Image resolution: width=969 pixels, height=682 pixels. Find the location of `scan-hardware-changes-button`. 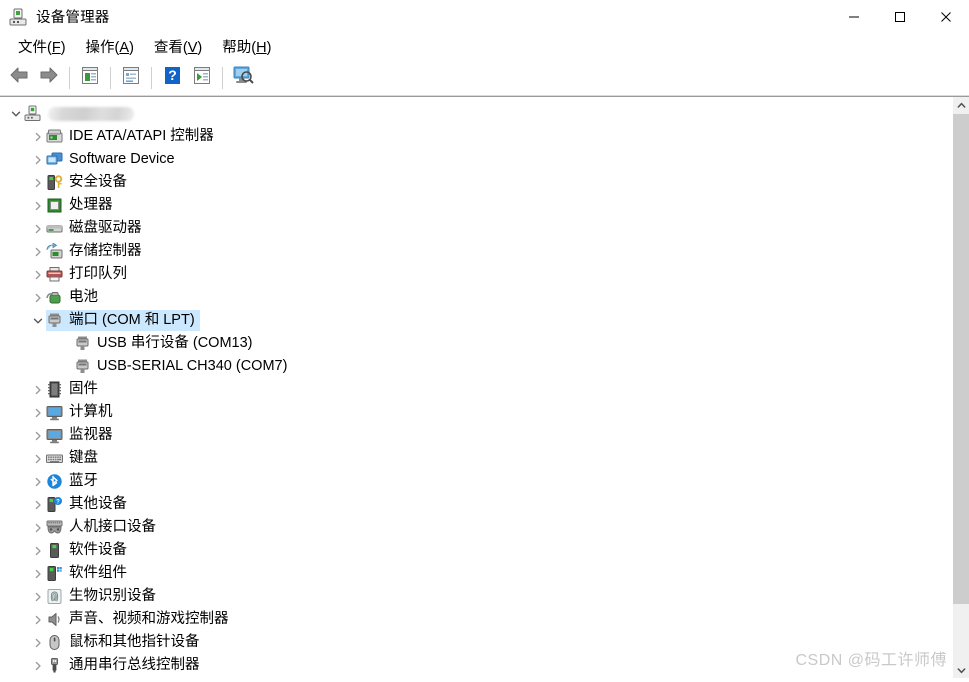

scan-hardware-changes-button is located at coordinates (243, 78).